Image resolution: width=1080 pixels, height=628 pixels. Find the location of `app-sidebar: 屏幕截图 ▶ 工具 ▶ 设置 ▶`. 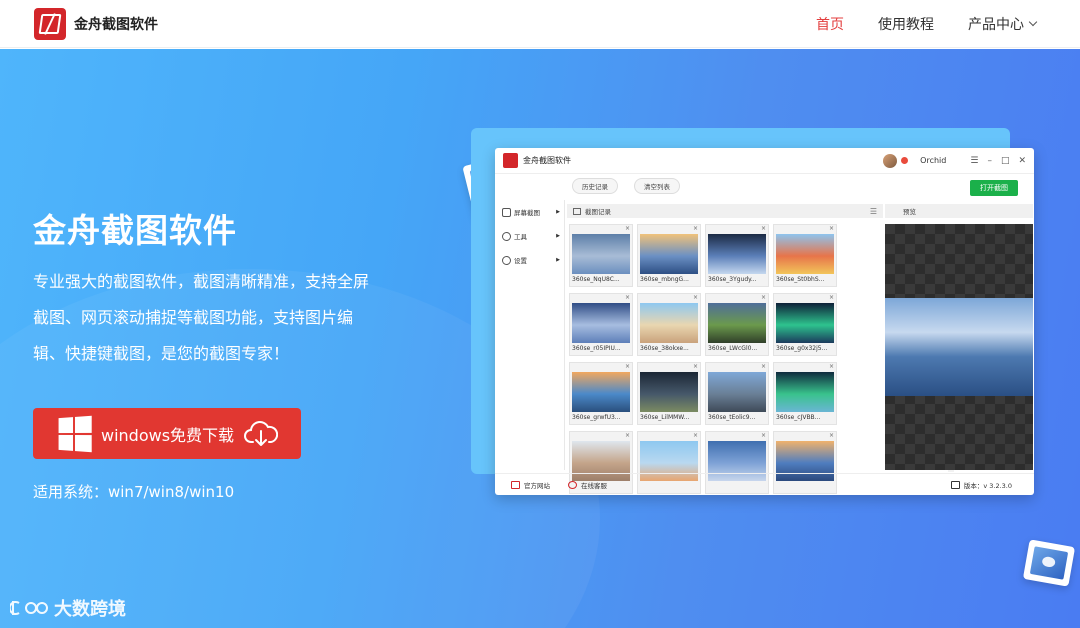

app-sidebar: 屏幕截图 ▶ 工具 ▶ 设置 ▶ is located at coordinates (530, 335).